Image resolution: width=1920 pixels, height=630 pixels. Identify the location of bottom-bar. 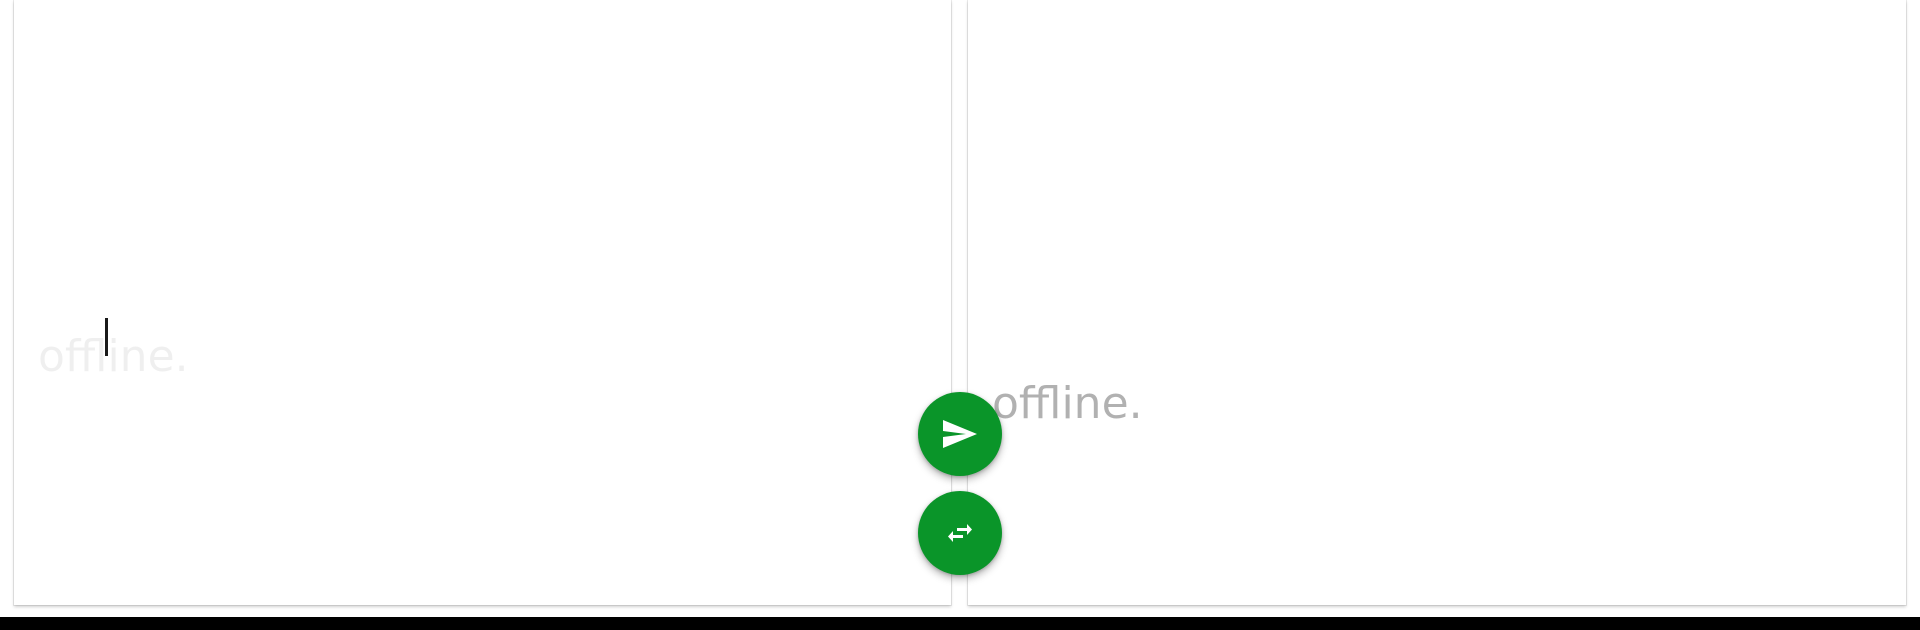
(960, 623).